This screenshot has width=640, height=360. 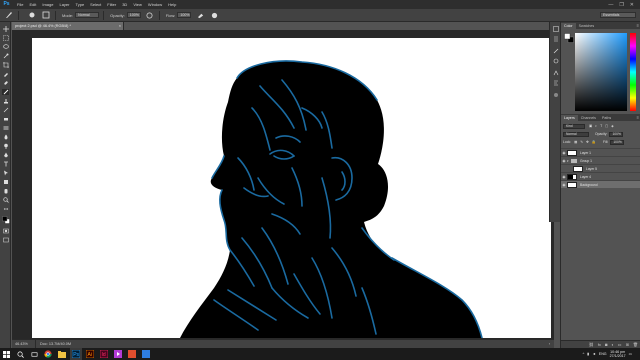 I want to click on brush-tool-preset-icon, so click(x=9, y=15).